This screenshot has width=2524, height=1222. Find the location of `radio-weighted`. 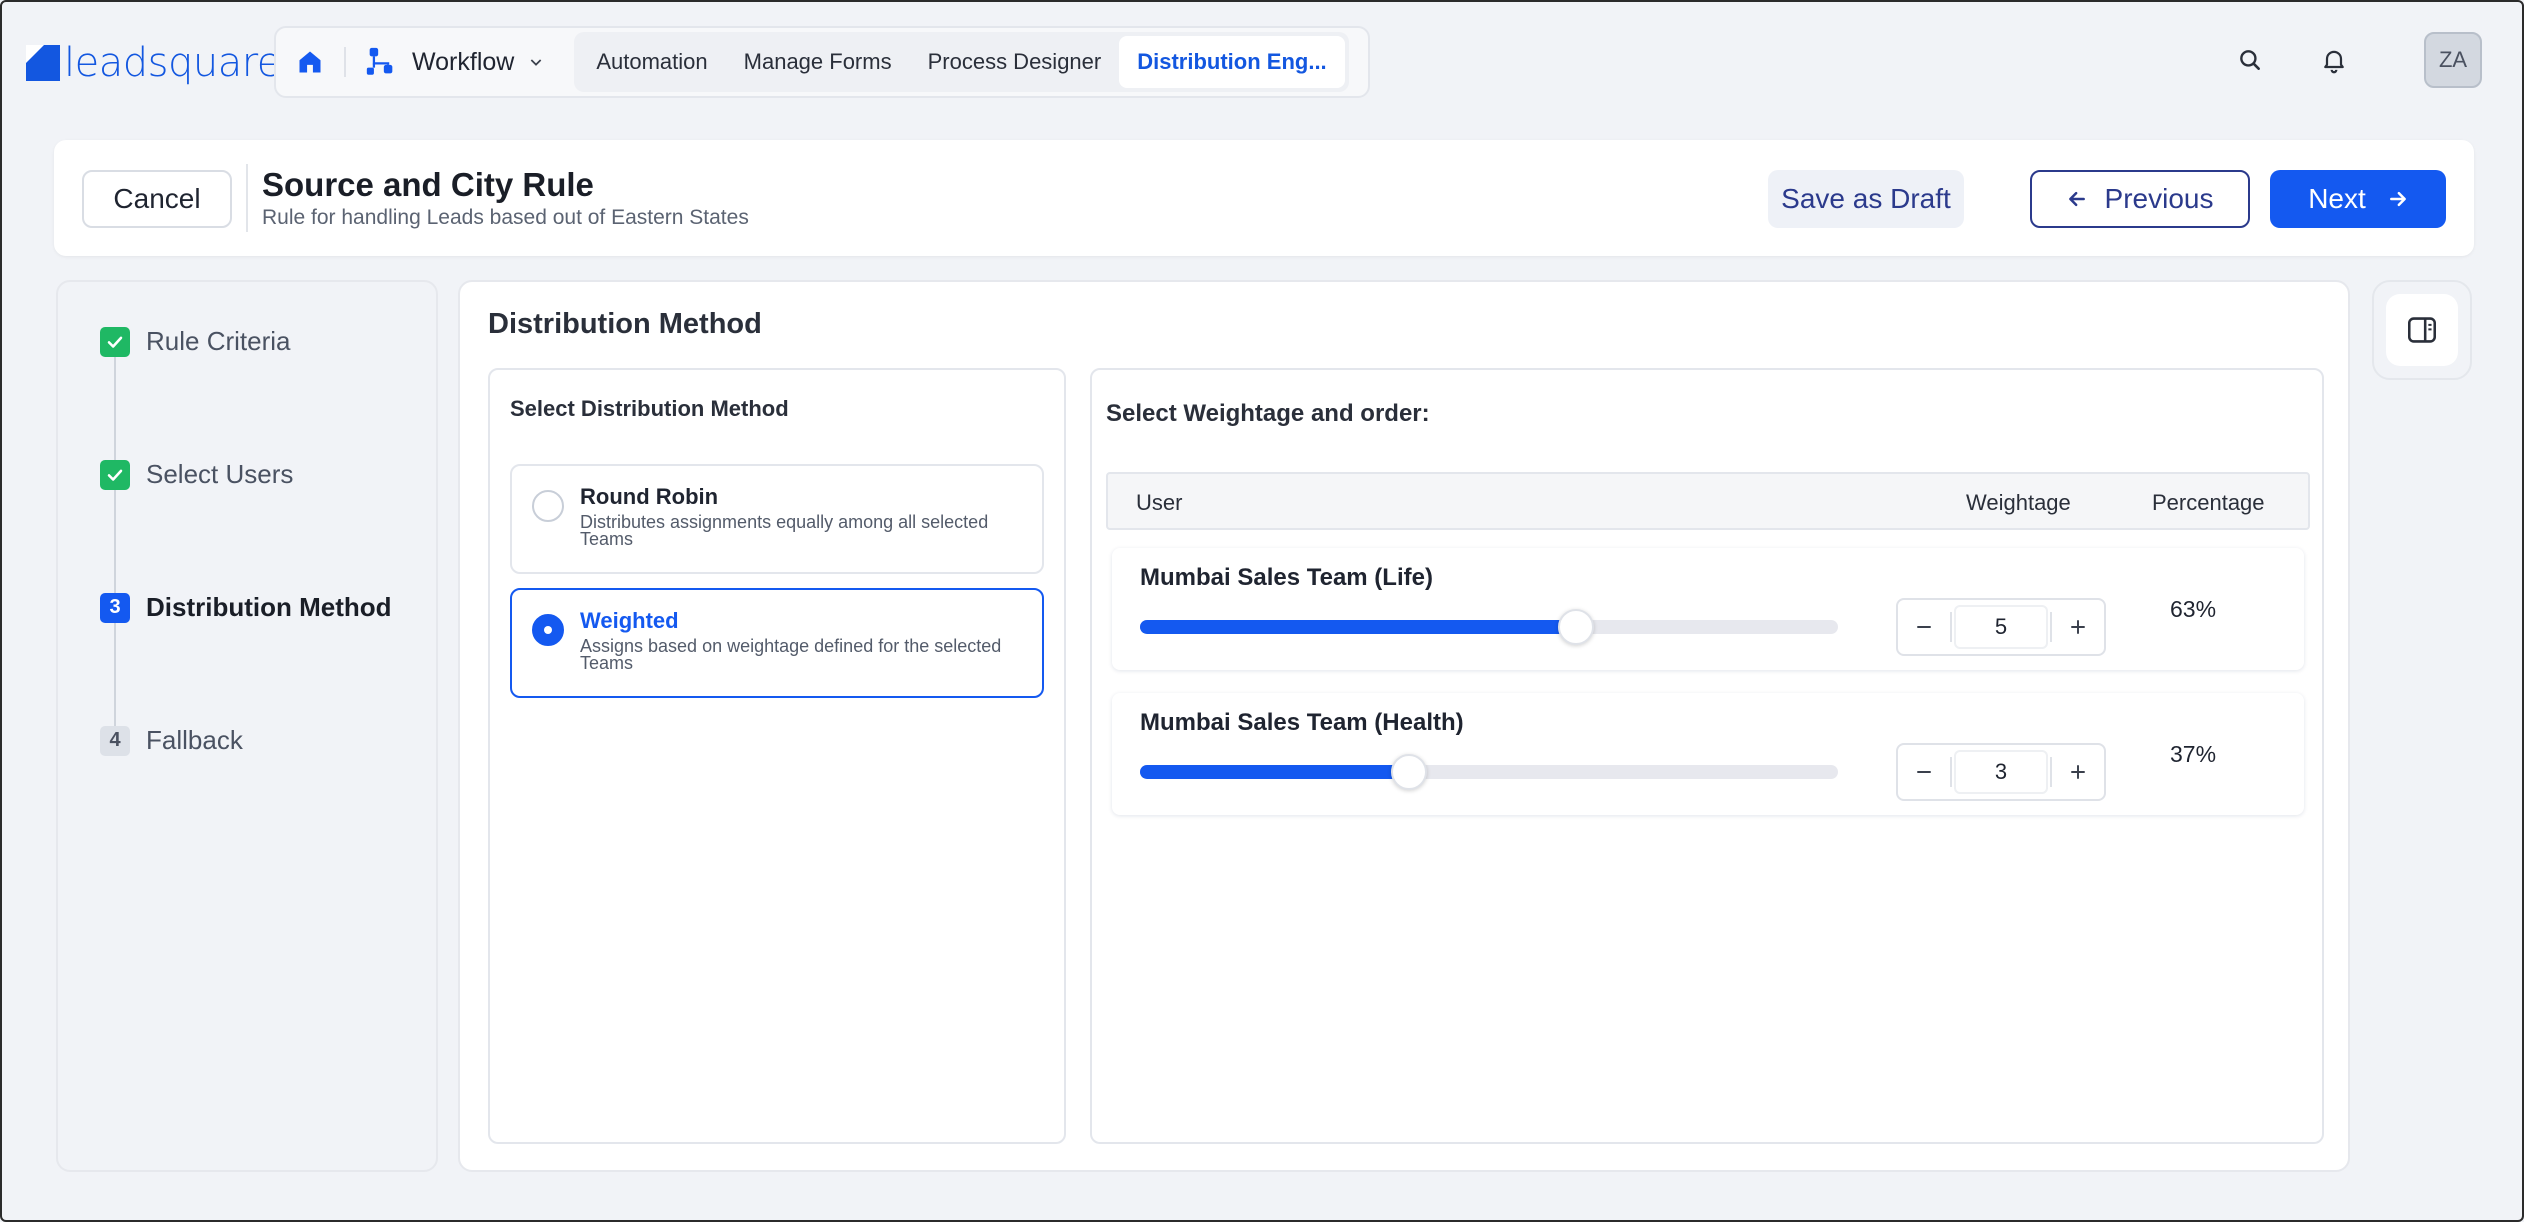

radio-weighted is located at coordinates (548, 630).